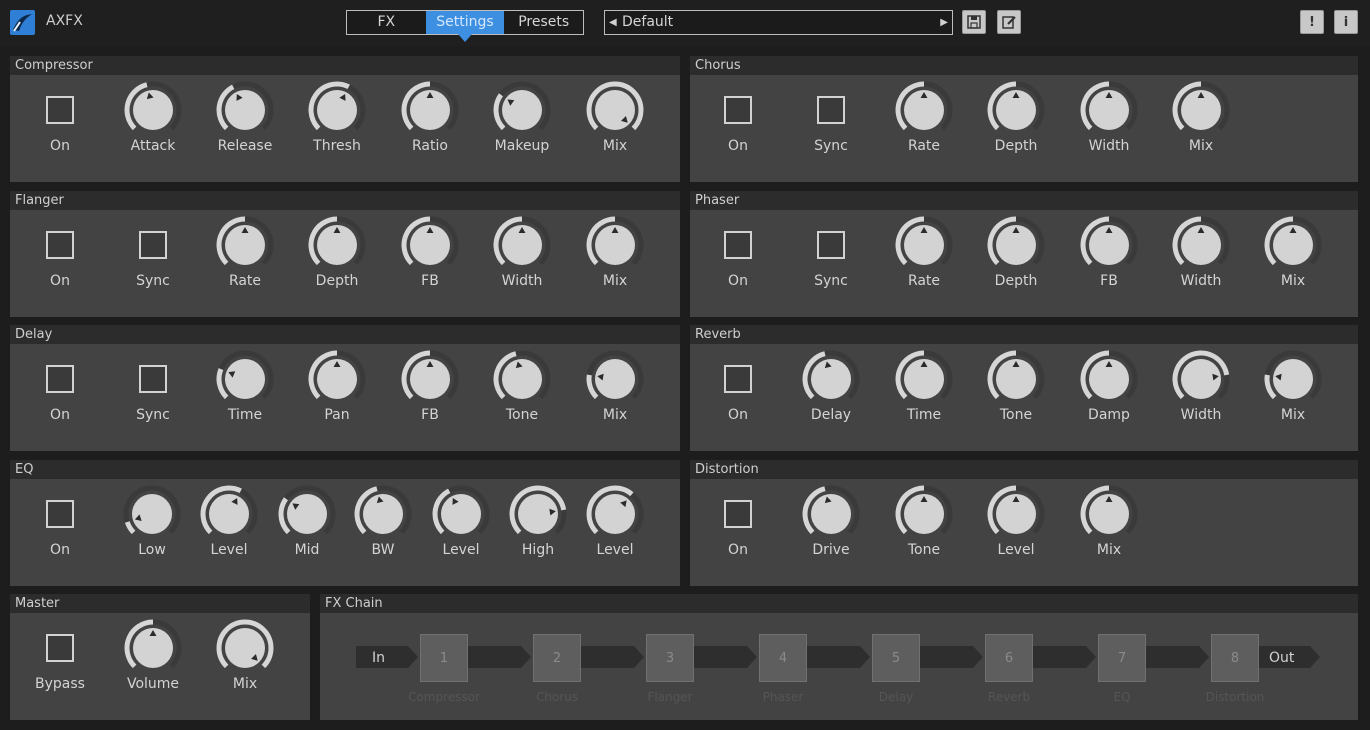 The height and width of the screenshot is (730, 1370). What do you see at coordinates (153, 684) in the screenshot?
I see `master-volume-label: Volume` at bounding box center [153, 684].